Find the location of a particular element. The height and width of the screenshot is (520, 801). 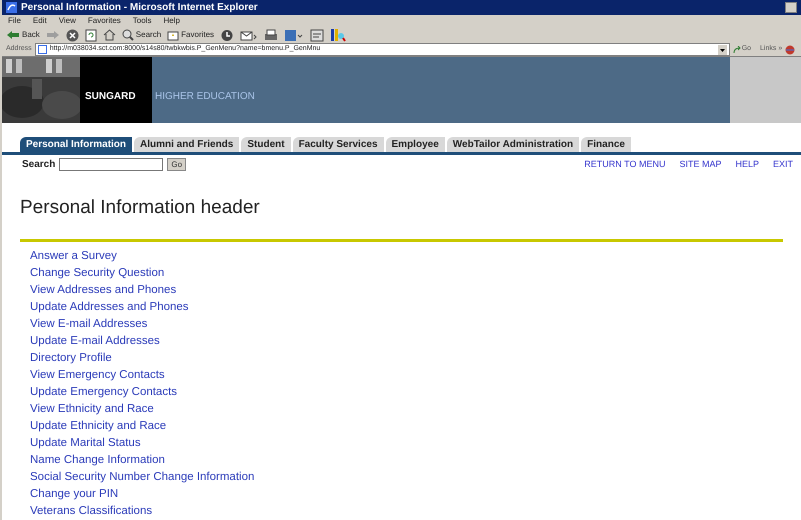

toolbar-button: Search is located at coordinates (142, 35).